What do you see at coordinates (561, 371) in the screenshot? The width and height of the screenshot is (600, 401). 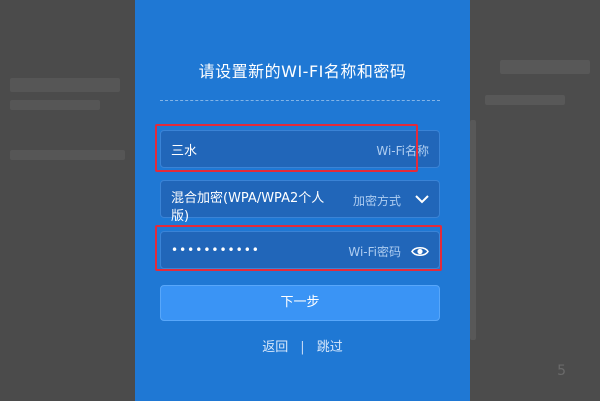 I see `corner-number: 5` at bounding box center [561, 371].